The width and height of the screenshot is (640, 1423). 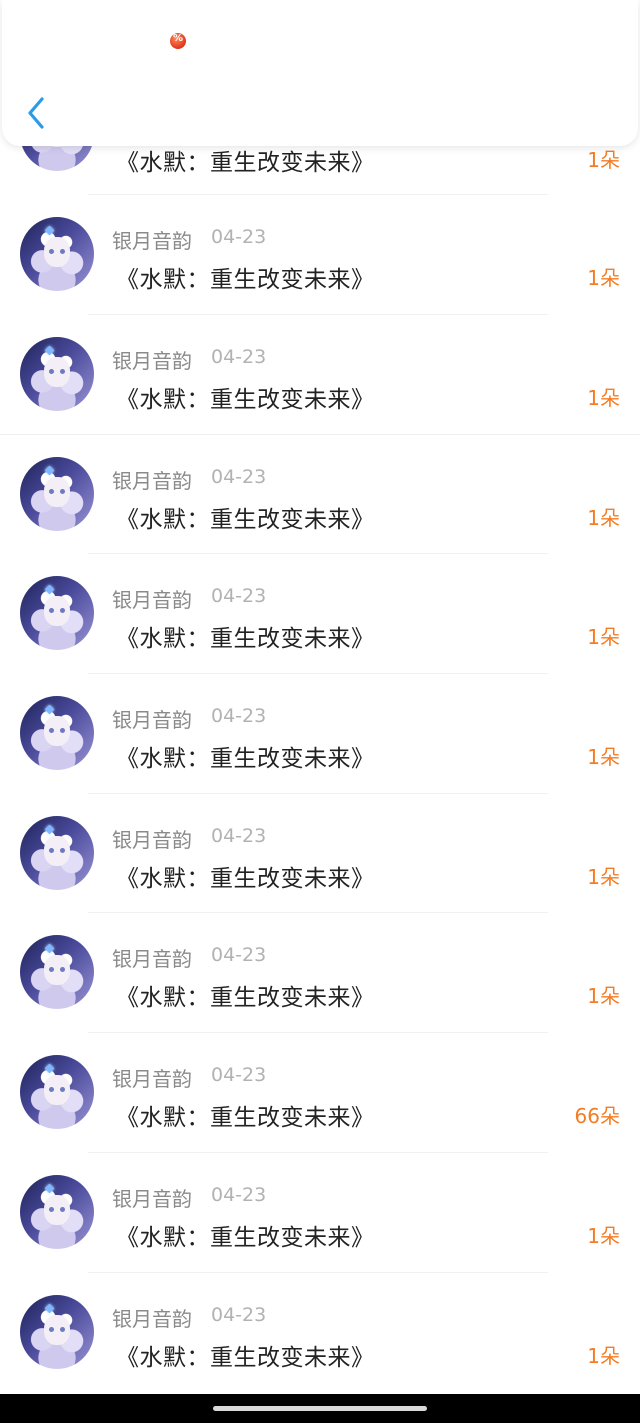 I want to click on item-amount: 66朵, so click(x=597, y=1116).